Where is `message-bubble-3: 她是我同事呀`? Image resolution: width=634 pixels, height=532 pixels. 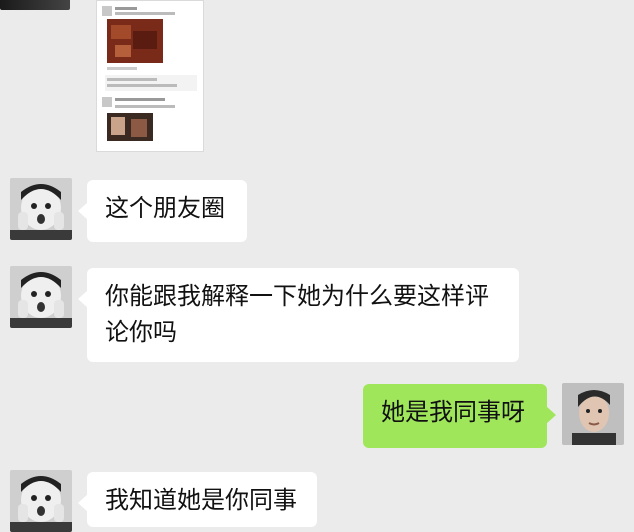 message-bubble-3: 她是我同事呀 is located at coordinates (459, 416).